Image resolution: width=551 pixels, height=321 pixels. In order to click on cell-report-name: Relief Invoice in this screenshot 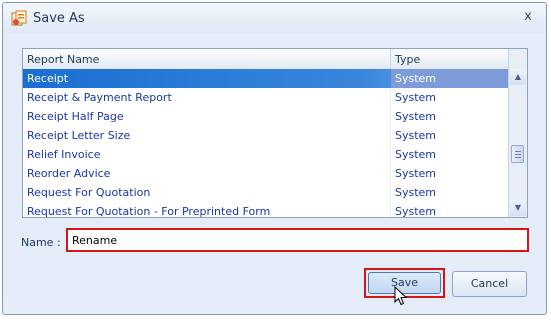, I will do `click(64, 154)`.